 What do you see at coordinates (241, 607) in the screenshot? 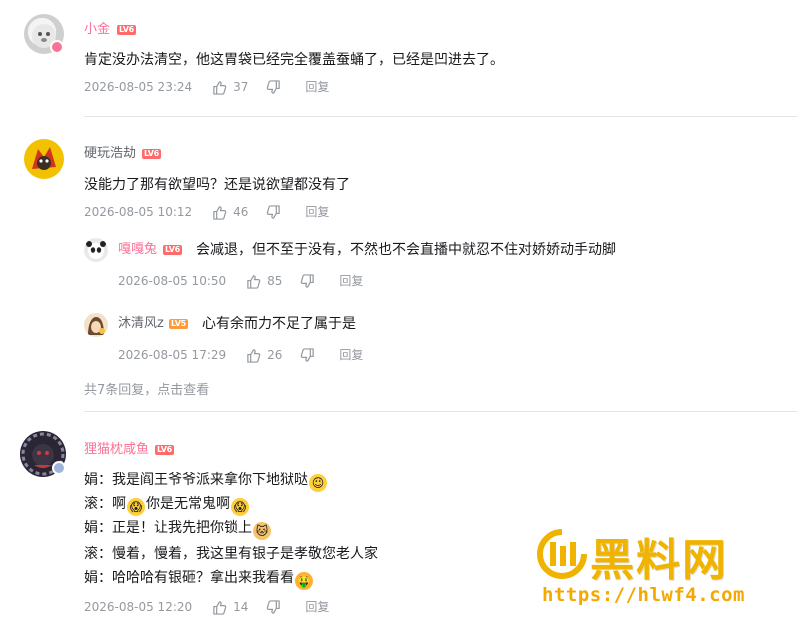
I see `like-count: 14` at bounding box center [241, 607].